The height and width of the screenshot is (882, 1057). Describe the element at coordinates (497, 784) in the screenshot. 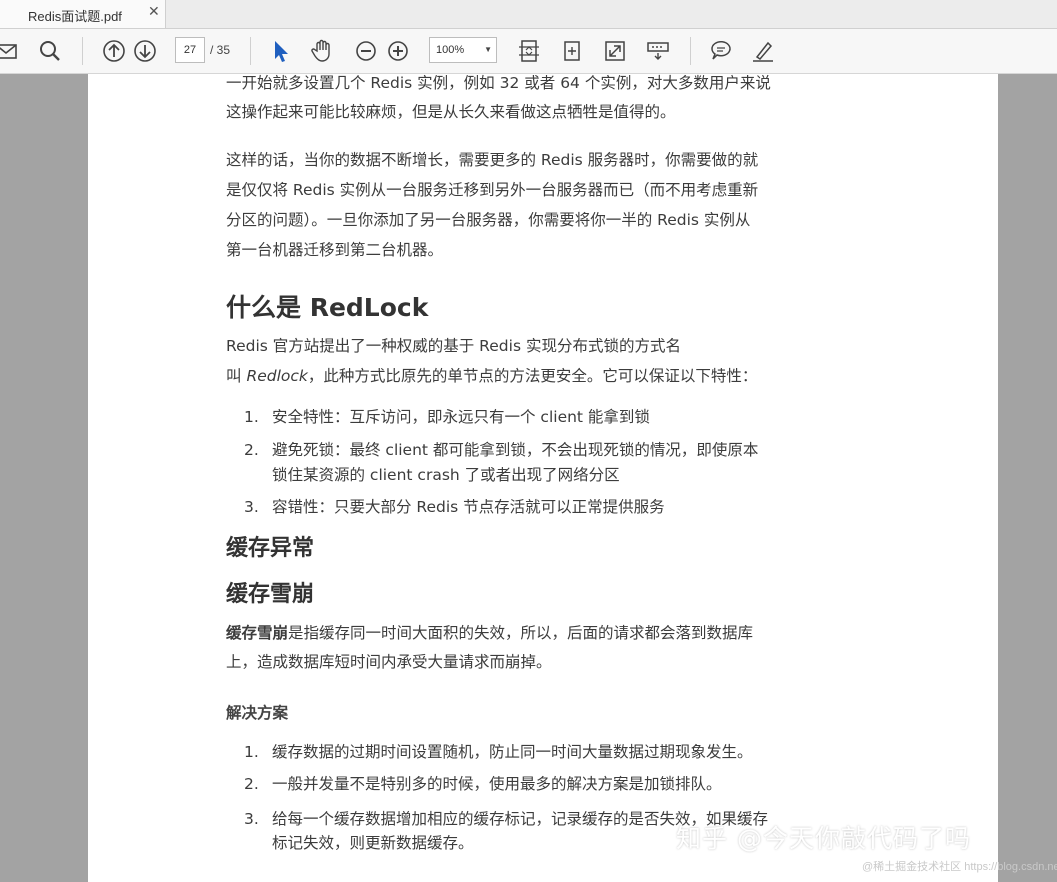

I see `list-item: 一般并发量不是特别多的时候，使用最多的解决方案是加锁排队。` at that location.